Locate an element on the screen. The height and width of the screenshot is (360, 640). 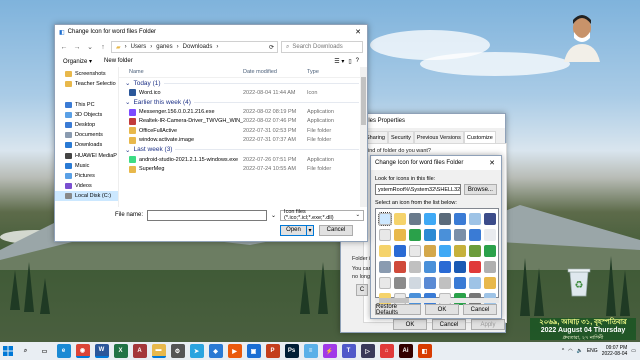
nav-item: Music is located at coordinates (86, 166).